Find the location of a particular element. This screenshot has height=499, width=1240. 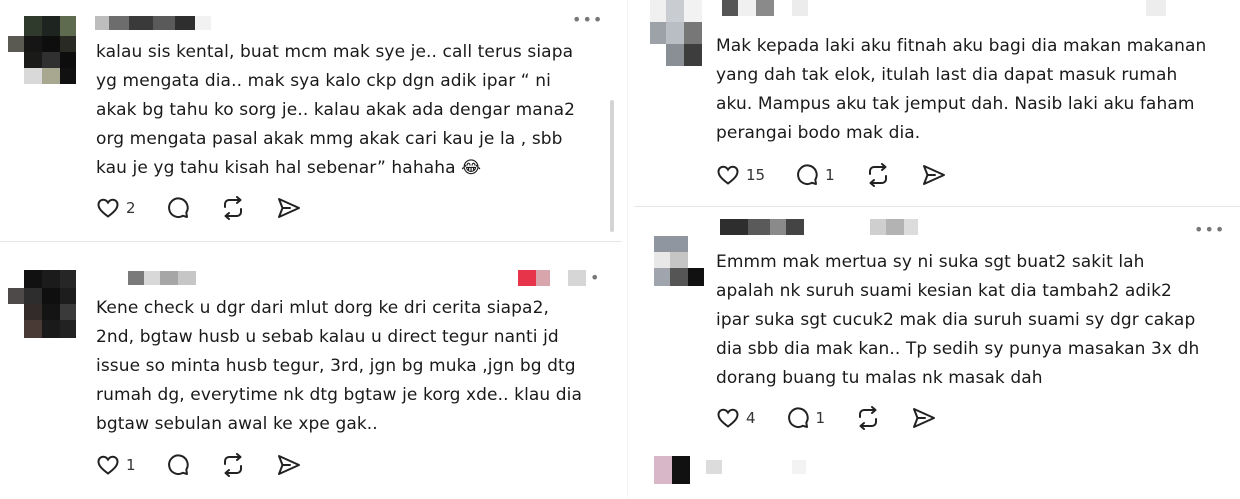

like-button: 2 is located at coordinates (116, 208).